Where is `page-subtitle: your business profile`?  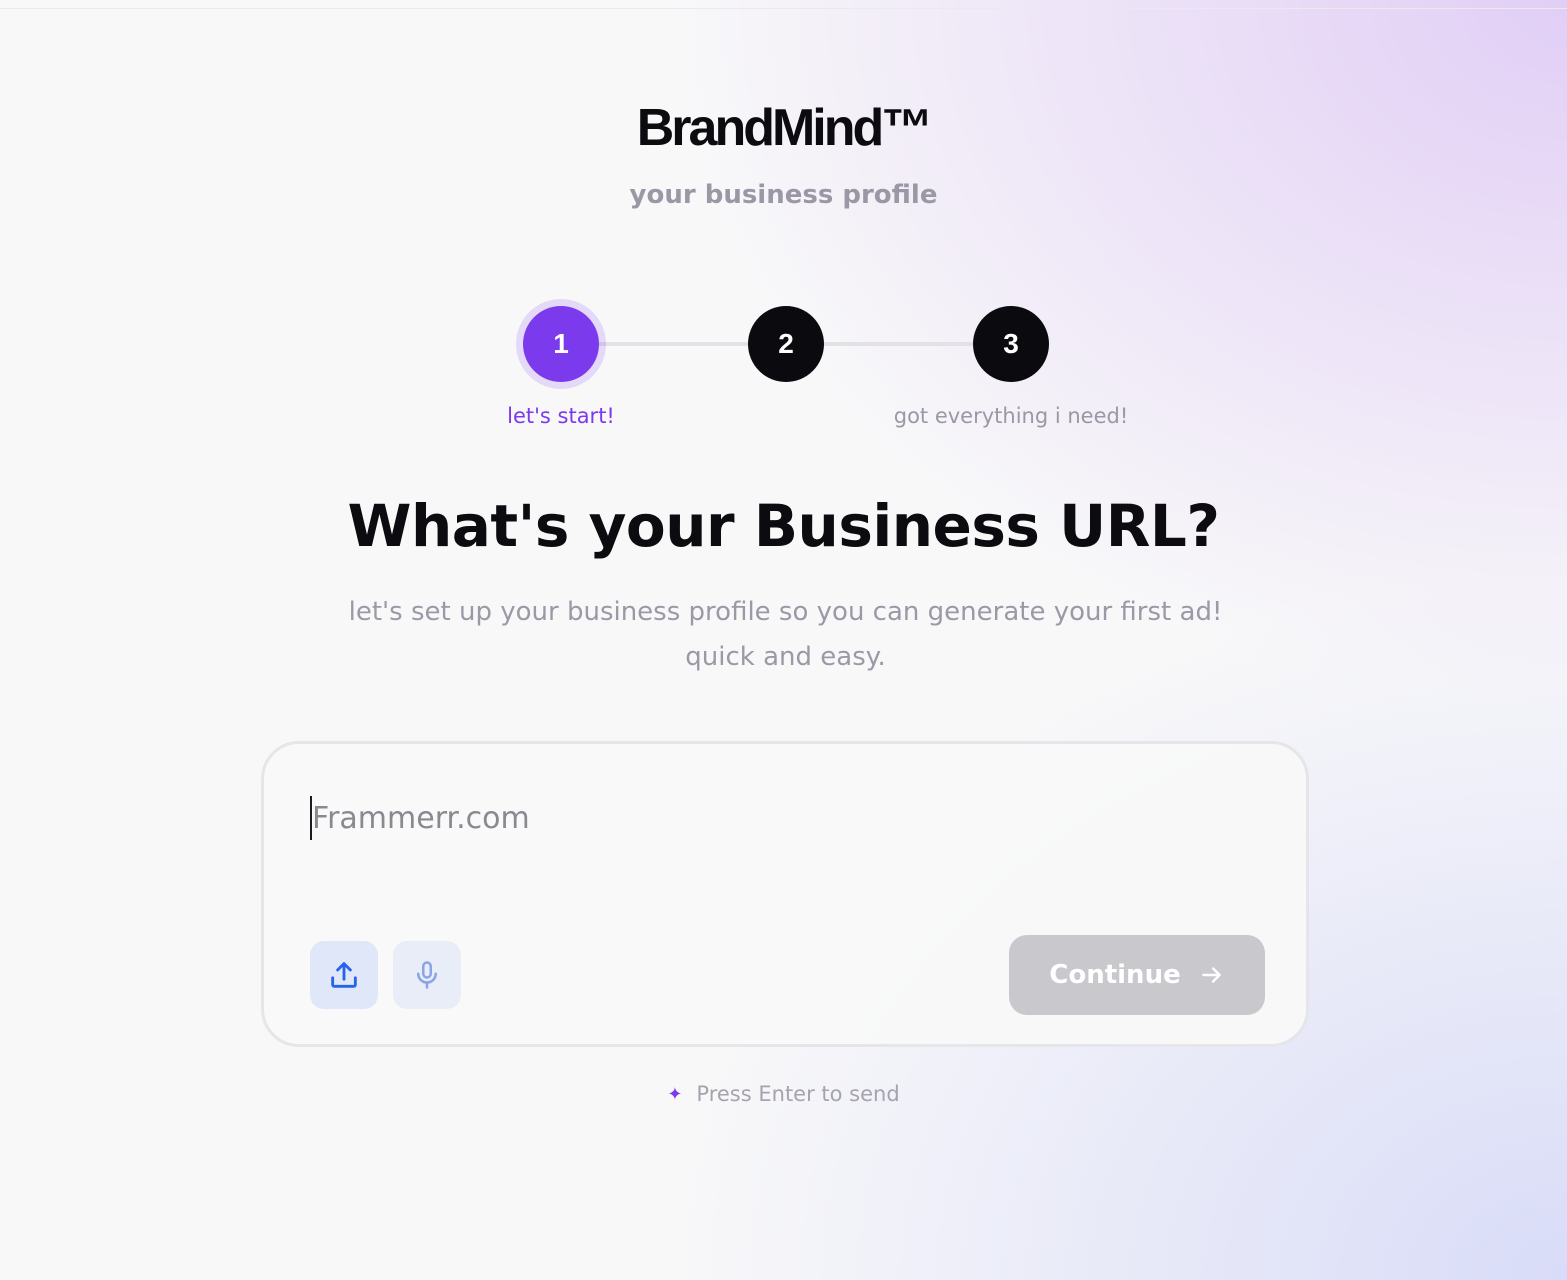
page-subtitle: your business profile is located at coordinates (783, 195).